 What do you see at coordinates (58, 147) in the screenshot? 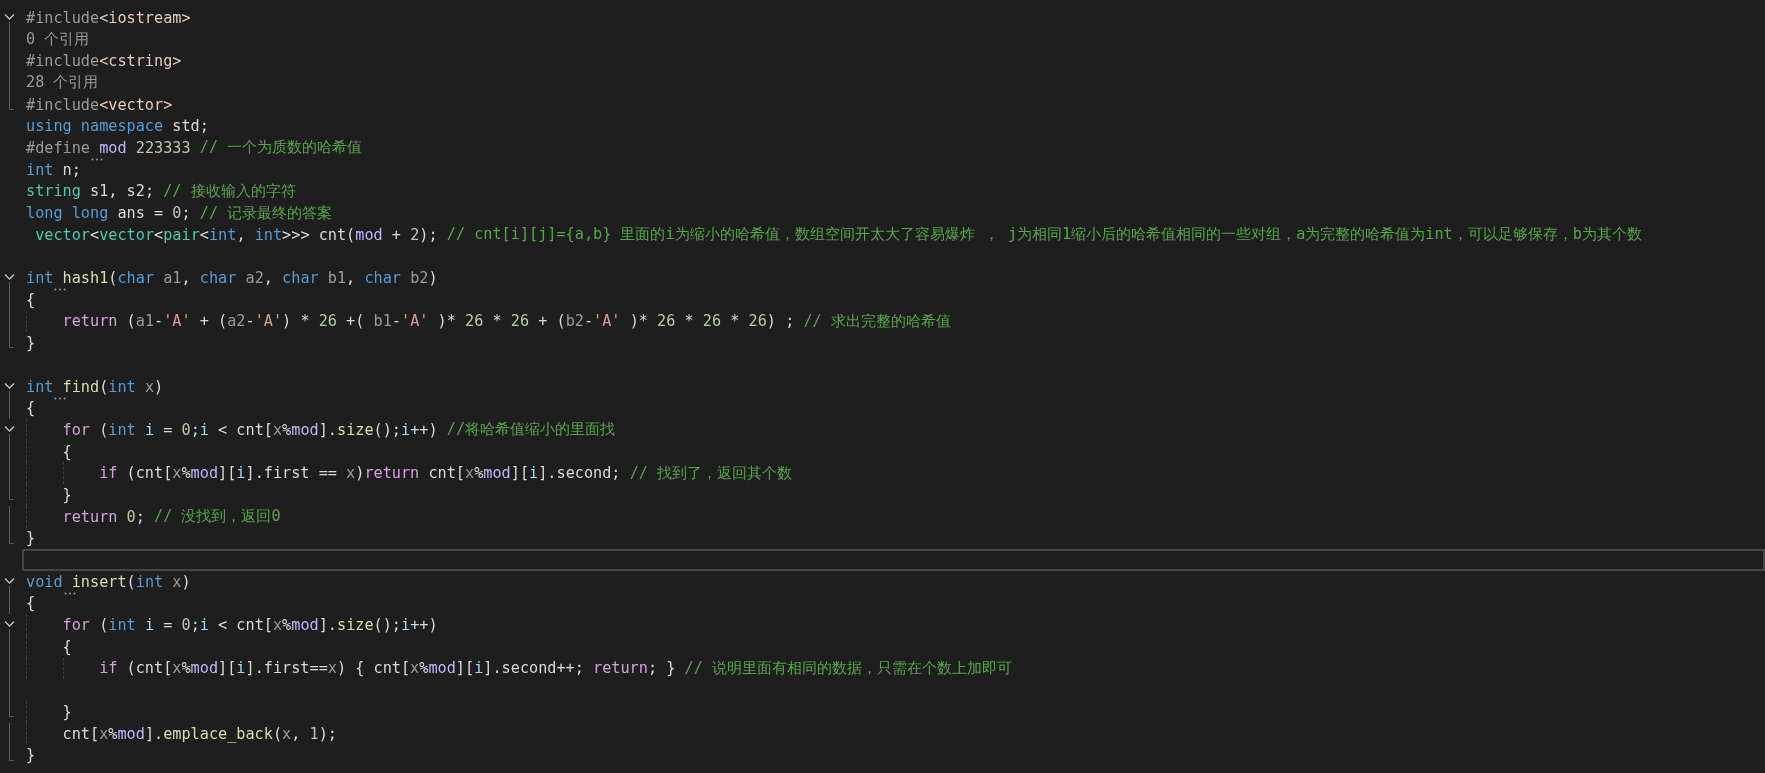
I see `code-preprocessor: #define` at bounding box center [58, 147].